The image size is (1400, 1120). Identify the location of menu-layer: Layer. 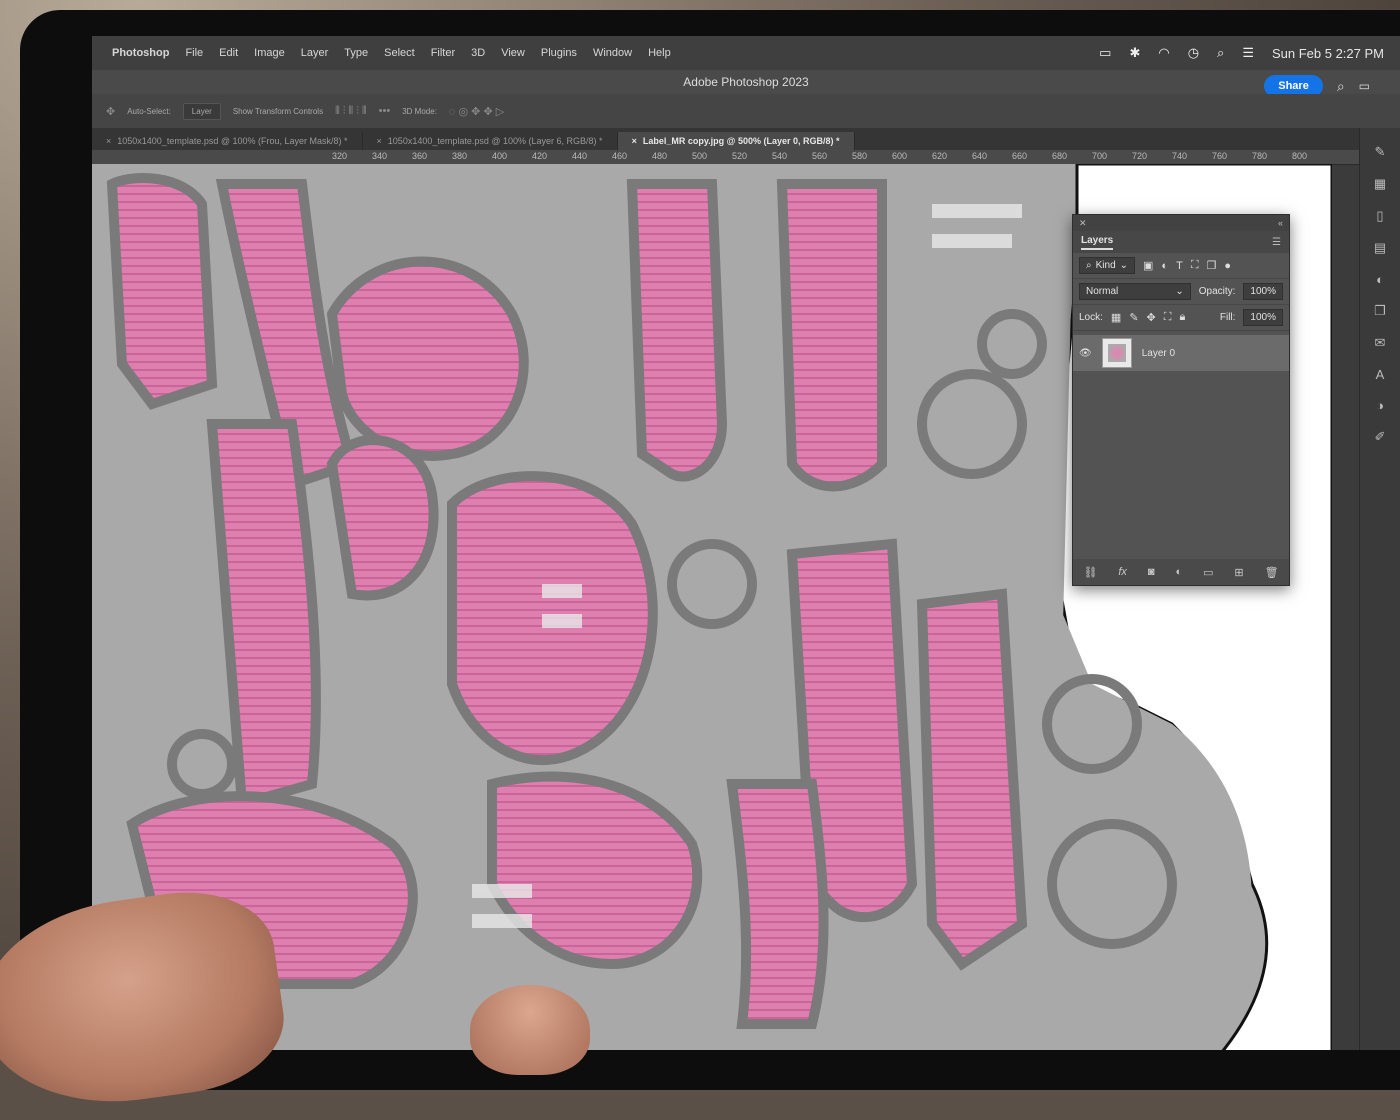
(315, 53).